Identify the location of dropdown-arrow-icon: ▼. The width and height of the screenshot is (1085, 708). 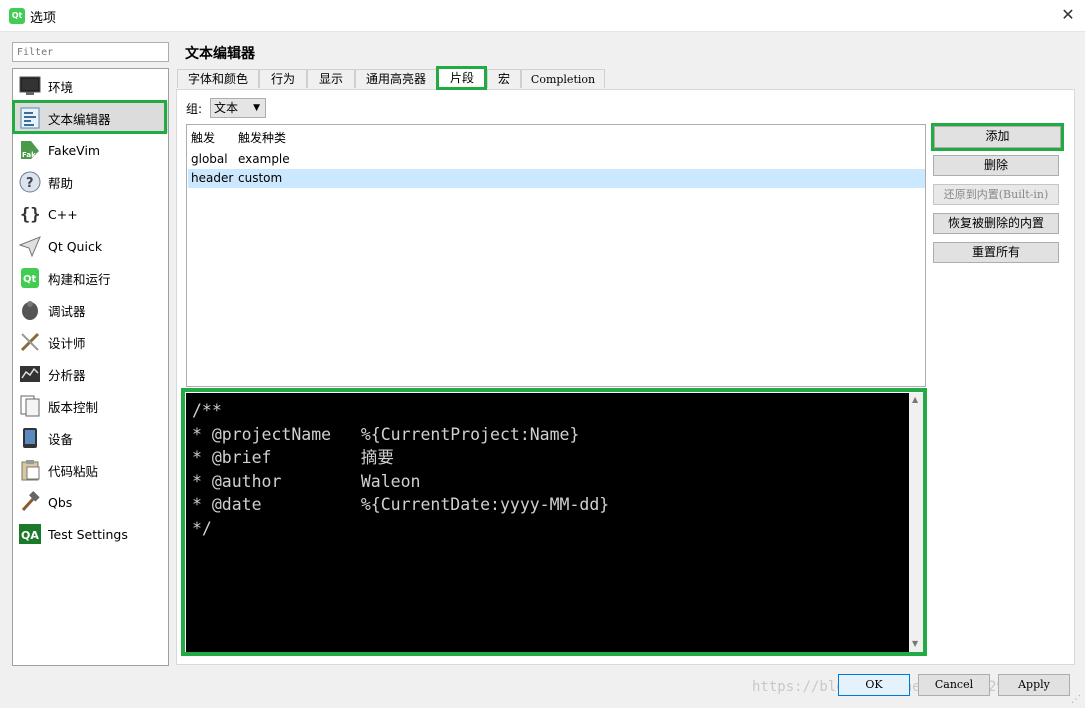
(256, 108).